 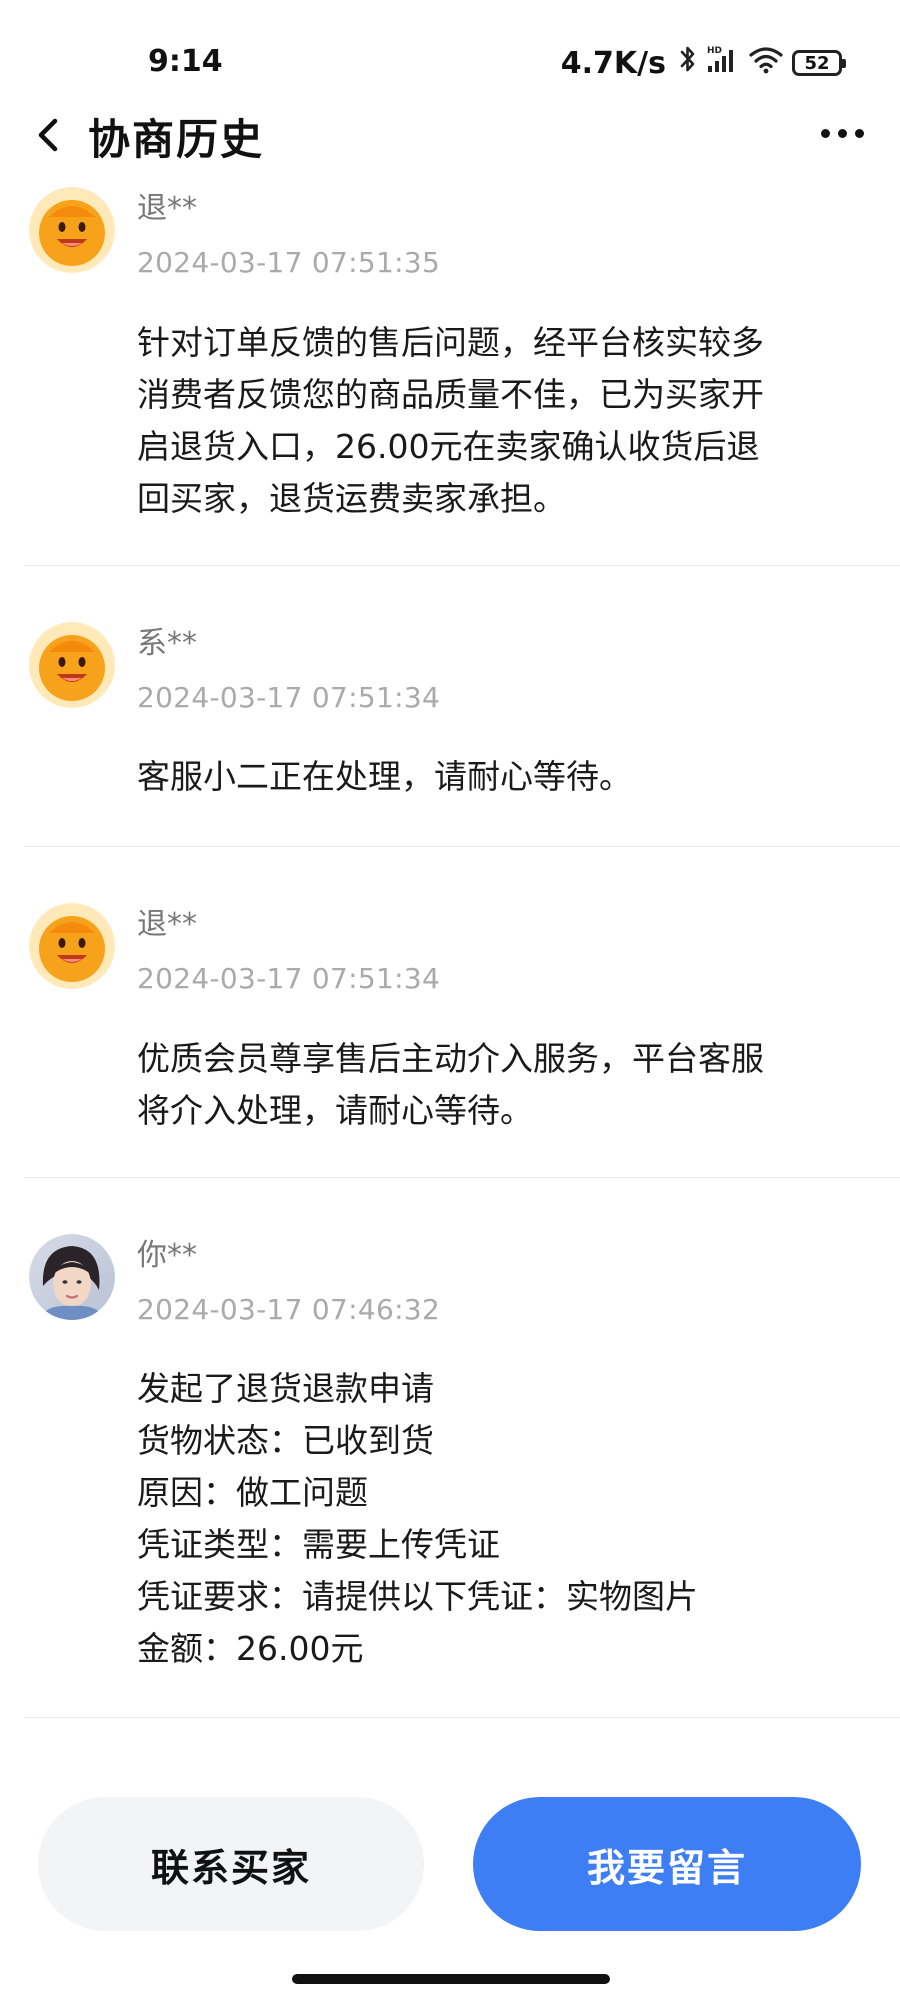 I want to click on contact-buyer-button: 联系买家, so click(x=231, y=1864).